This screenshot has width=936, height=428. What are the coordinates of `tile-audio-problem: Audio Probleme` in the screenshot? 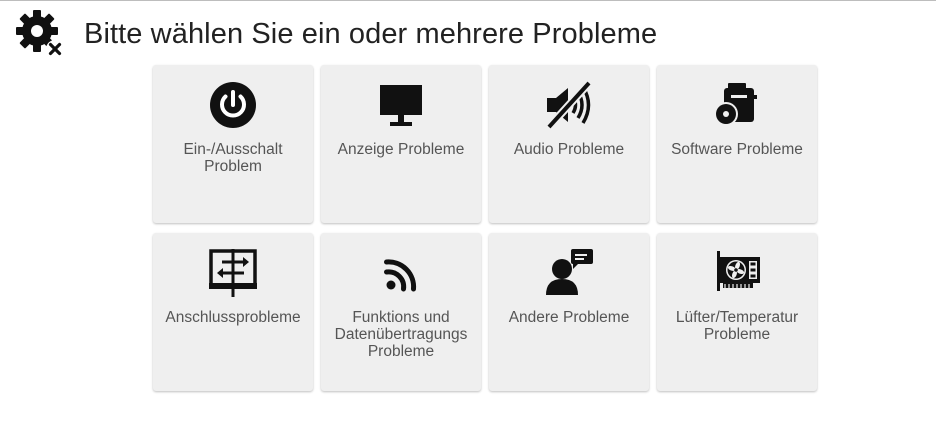 It's located at (569, 144).